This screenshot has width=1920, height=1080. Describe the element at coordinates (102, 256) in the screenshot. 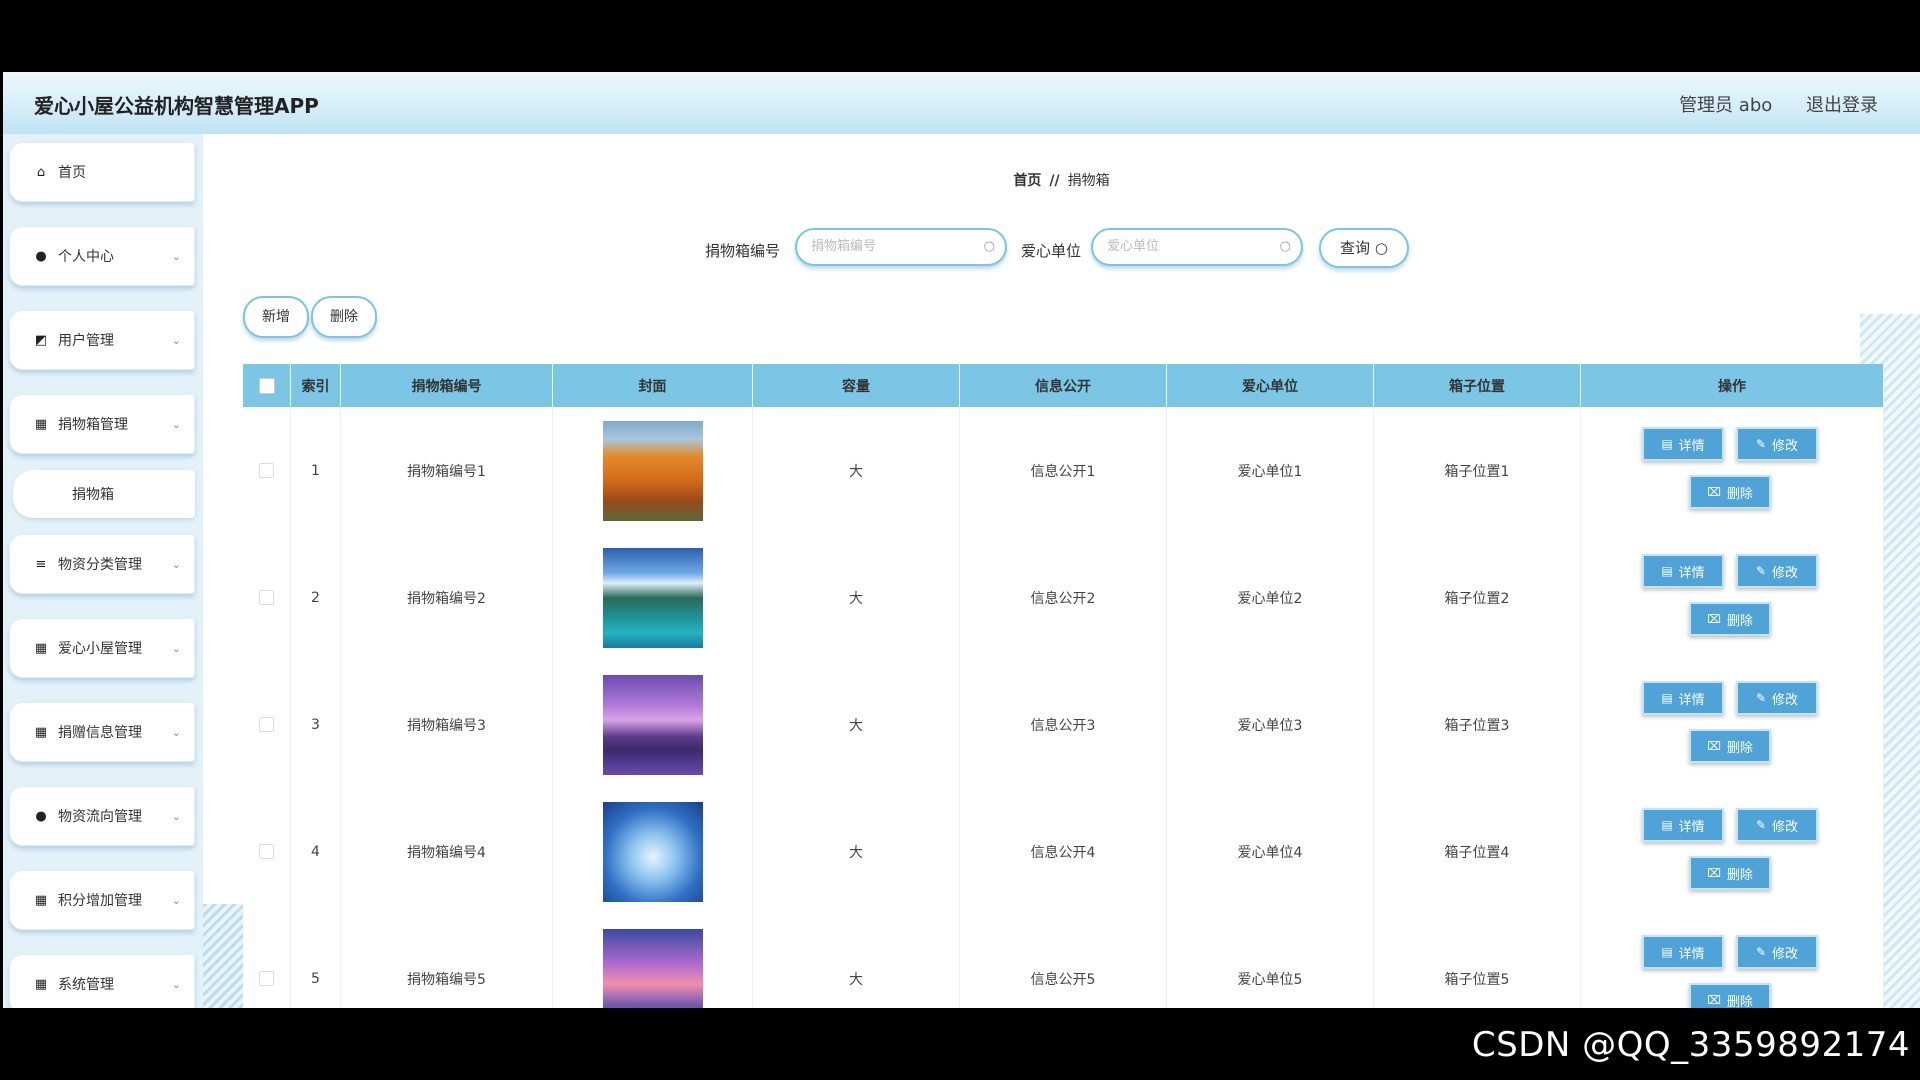

I see `sidebar-item: ● 个人中心 ⌄` at that location.